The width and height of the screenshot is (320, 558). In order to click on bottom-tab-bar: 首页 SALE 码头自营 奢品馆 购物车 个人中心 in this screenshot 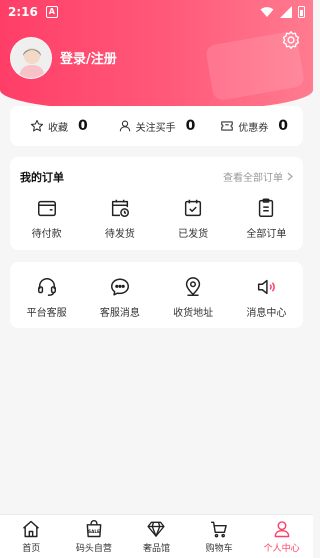, I will do `click(156, 536)`.